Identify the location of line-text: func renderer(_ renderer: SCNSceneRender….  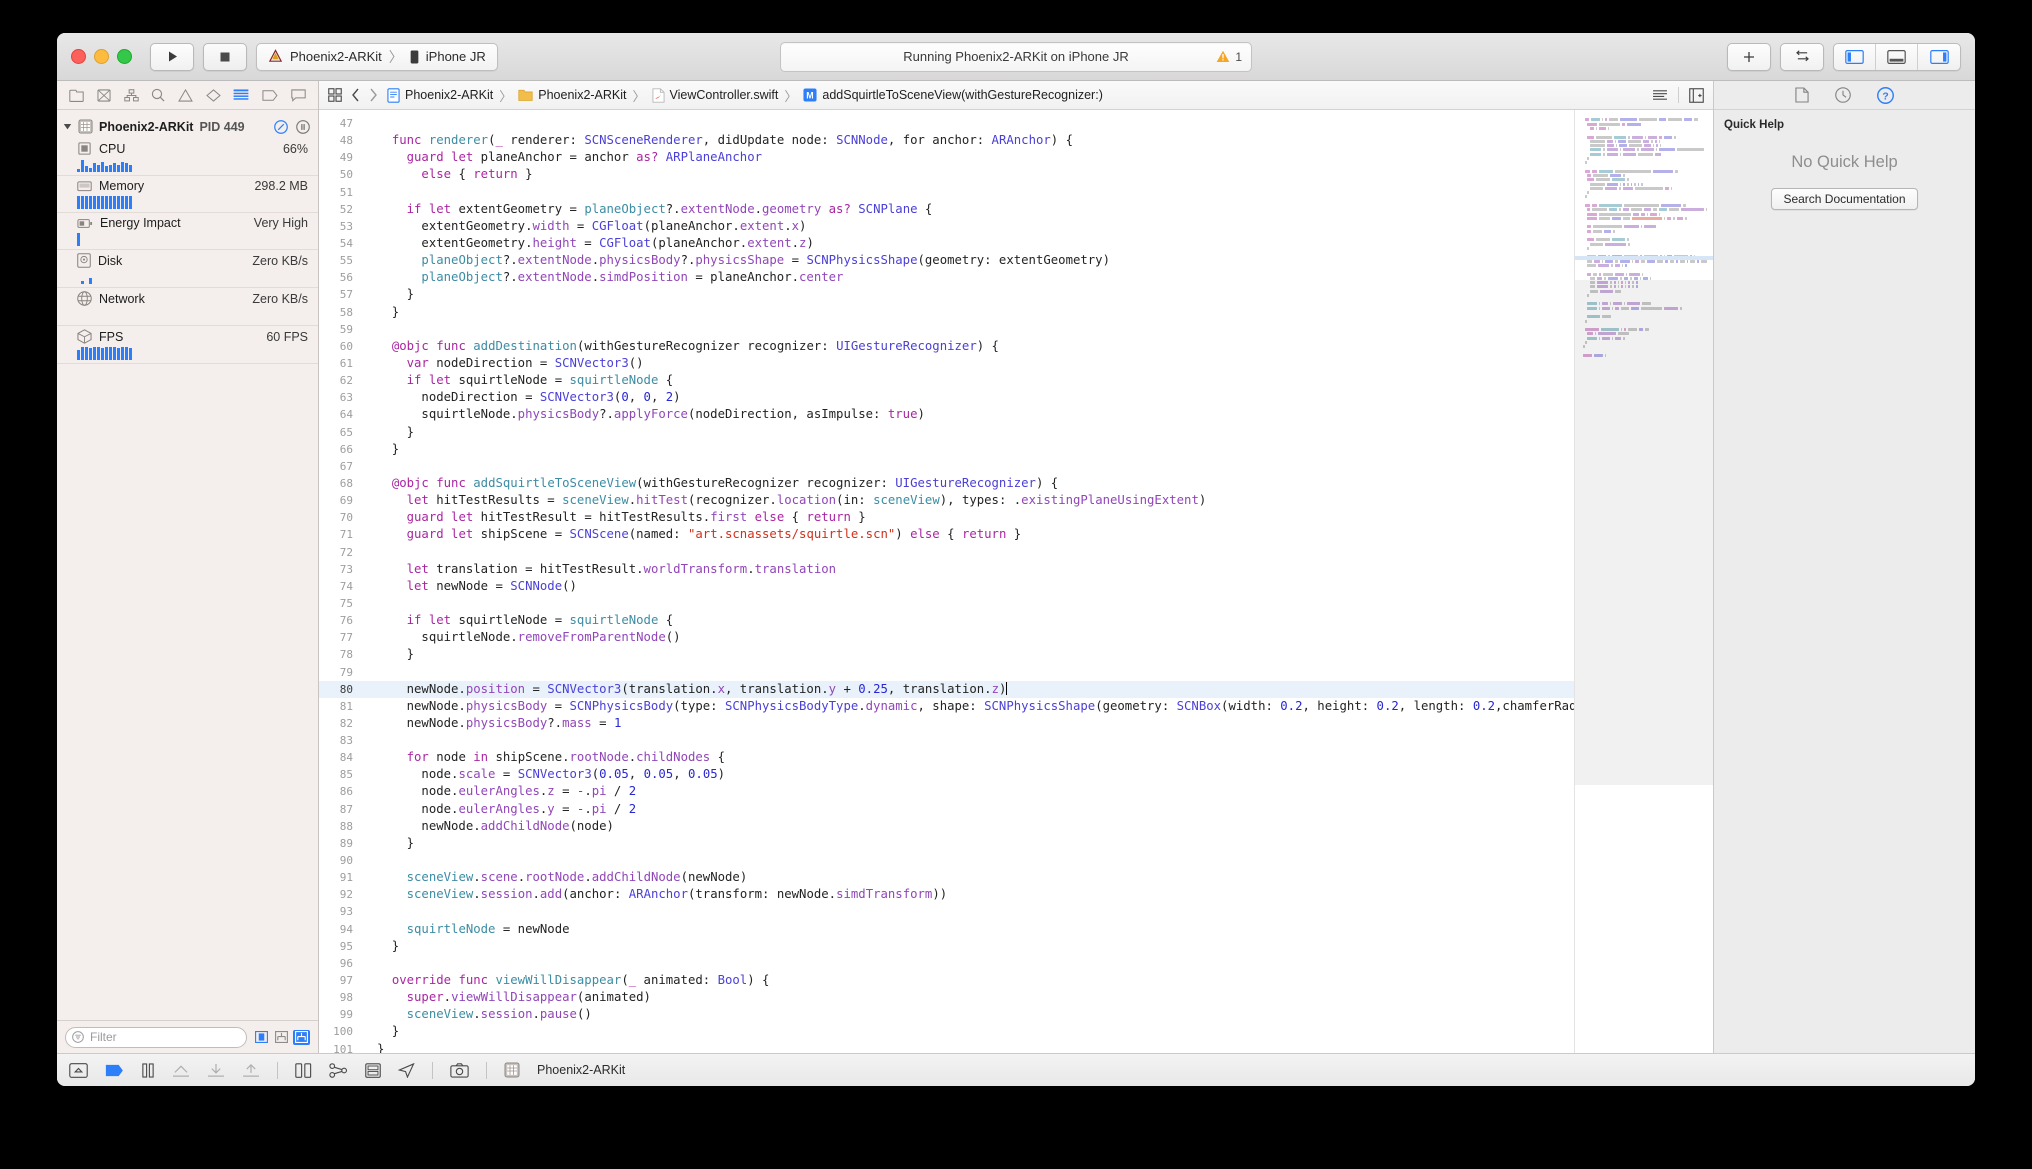
(719, 140).